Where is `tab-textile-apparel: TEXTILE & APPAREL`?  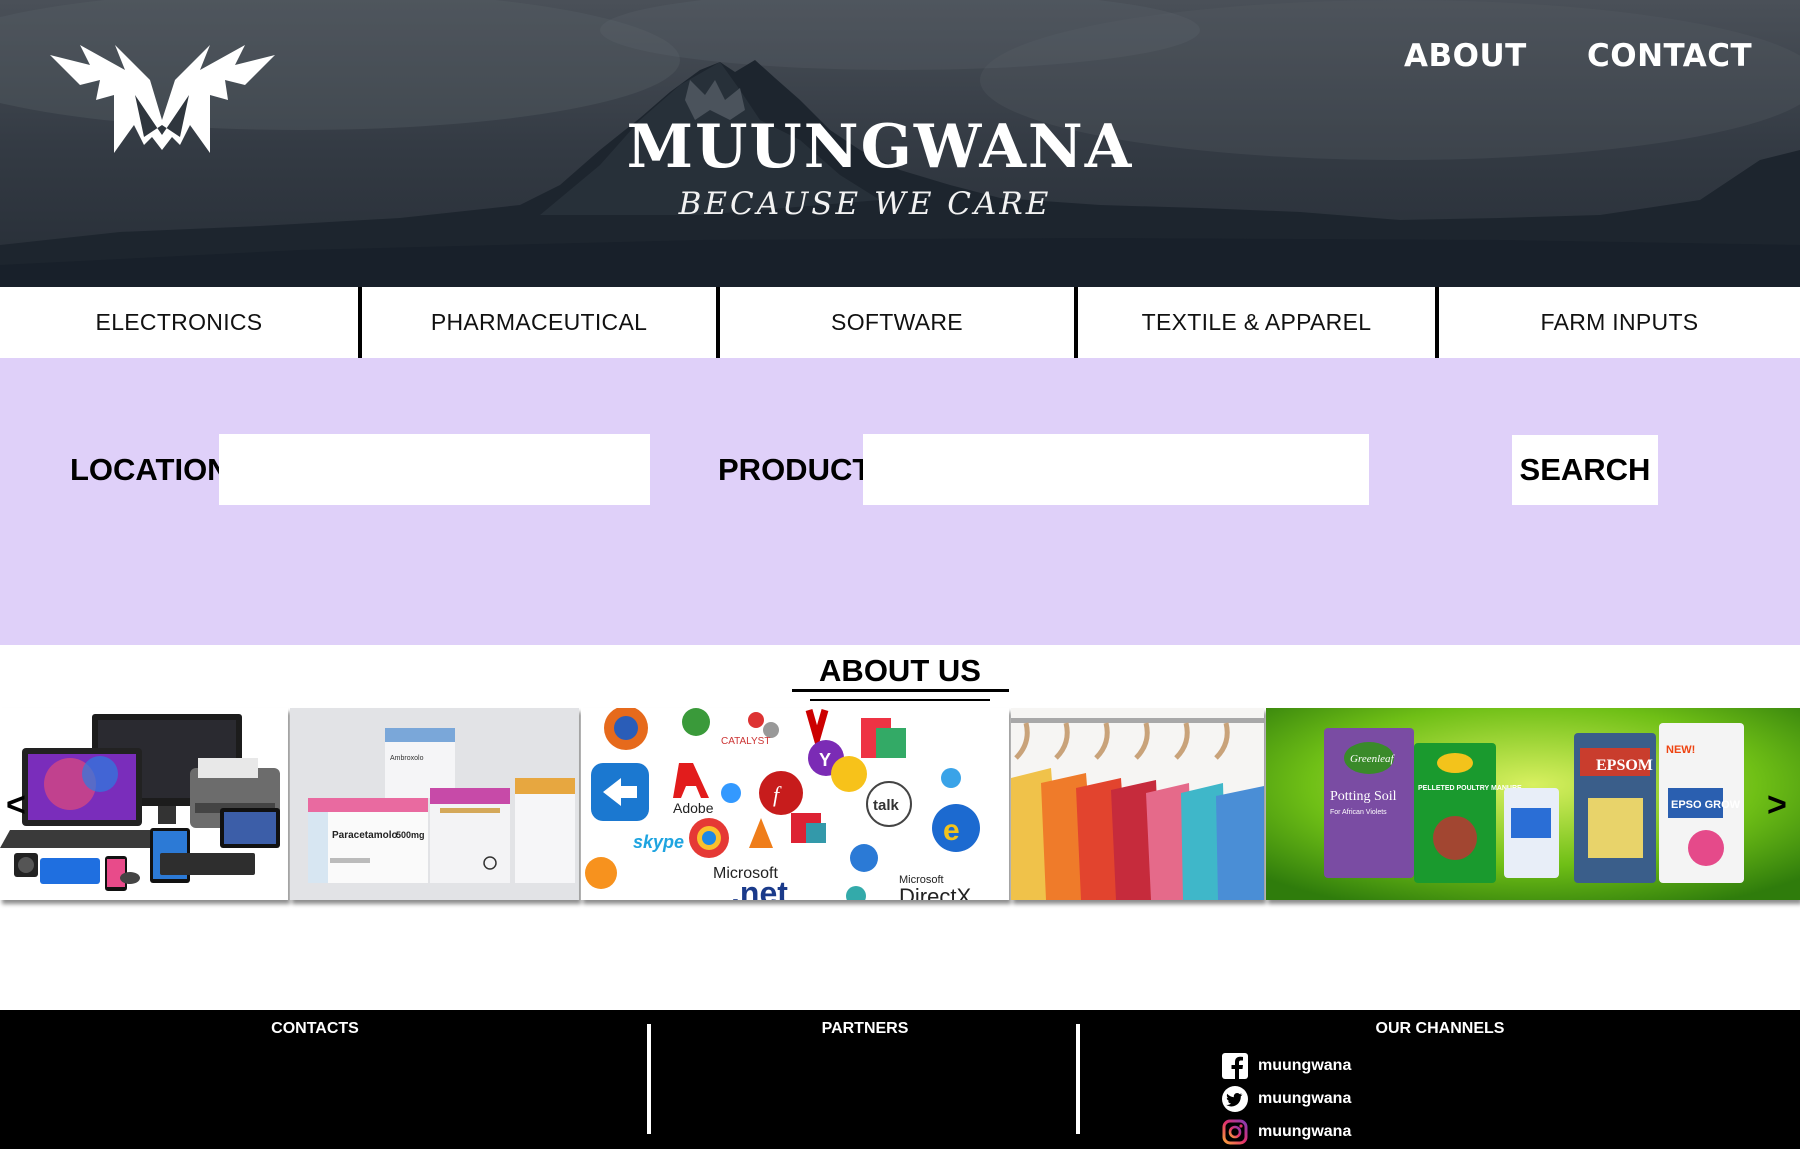 tab-textile-apparel: TEXTILE & APPAREL is located at coordinates (1258, 322).